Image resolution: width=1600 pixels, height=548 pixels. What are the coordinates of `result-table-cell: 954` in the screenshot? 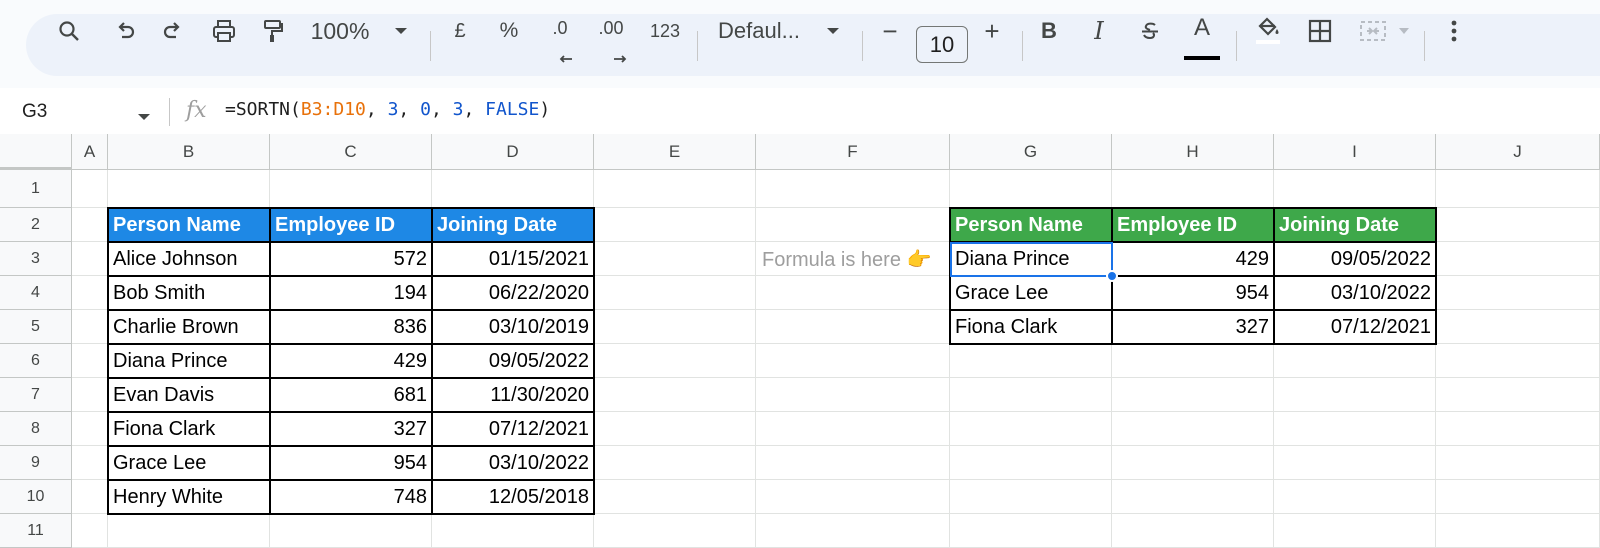 It's located at (1193, 293).